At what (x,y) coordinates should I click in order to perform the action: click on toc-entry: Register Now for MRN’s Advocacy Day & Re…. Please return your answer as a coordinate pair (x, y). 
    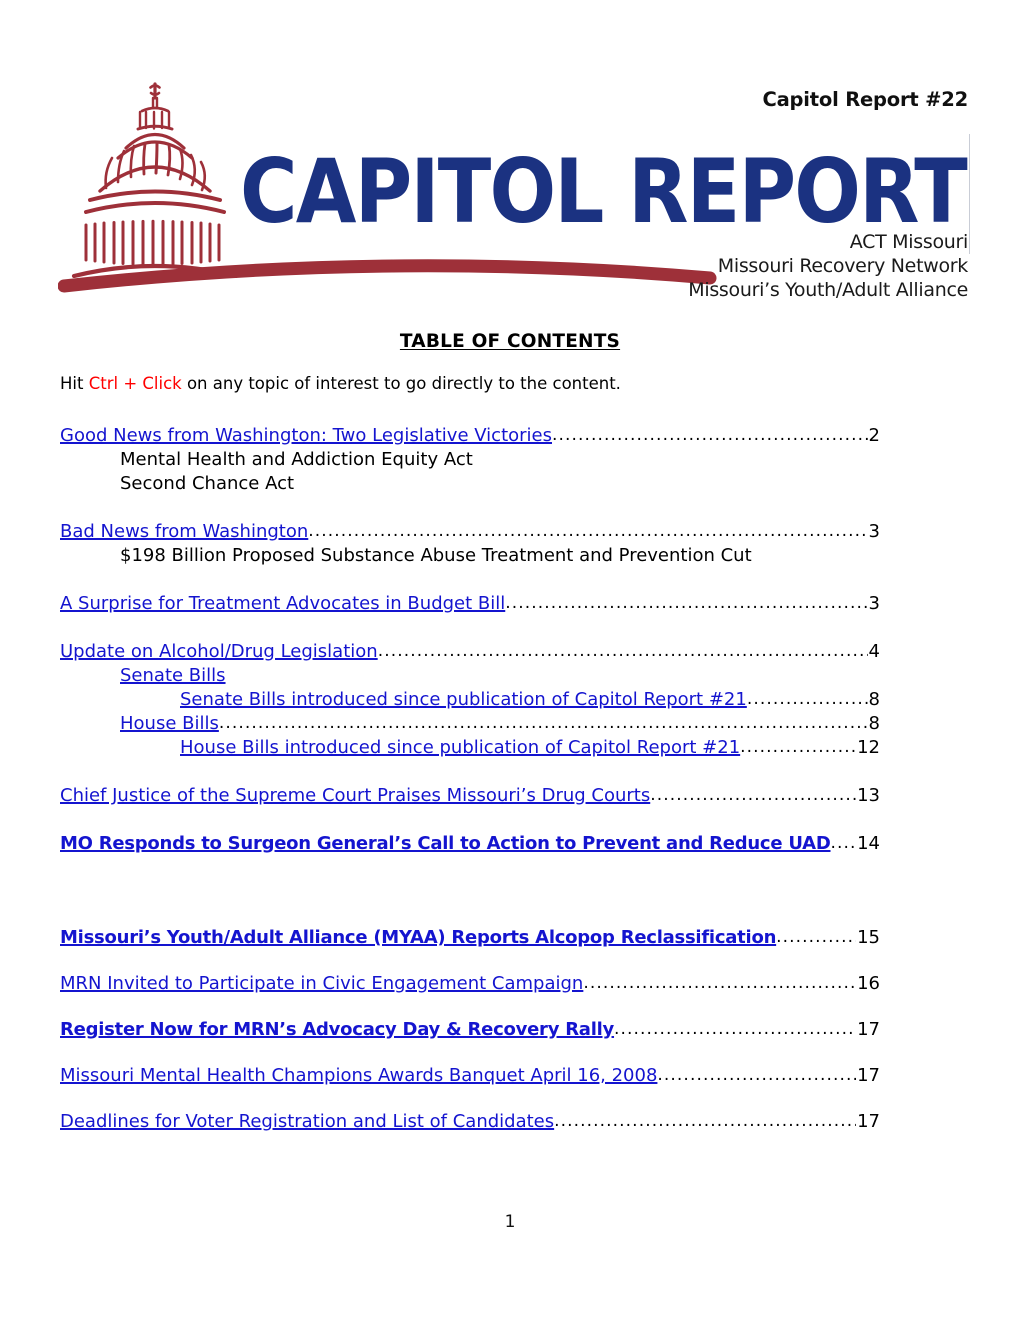
    Looking at the image, I should click on (470, 1030).